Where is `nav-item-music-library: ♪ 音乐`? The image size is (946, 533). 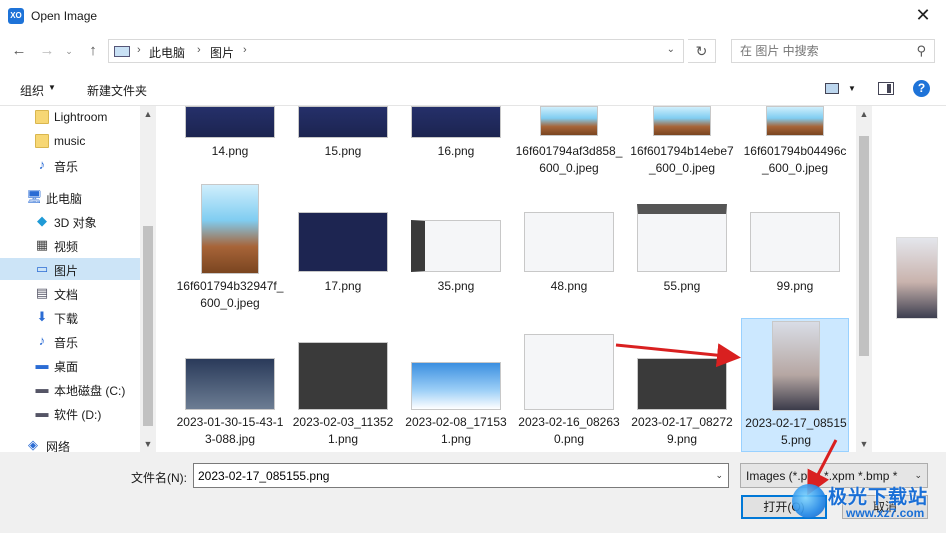 nav-item-music-library: ♪ 音乐 is located at coordinates (70, 341).